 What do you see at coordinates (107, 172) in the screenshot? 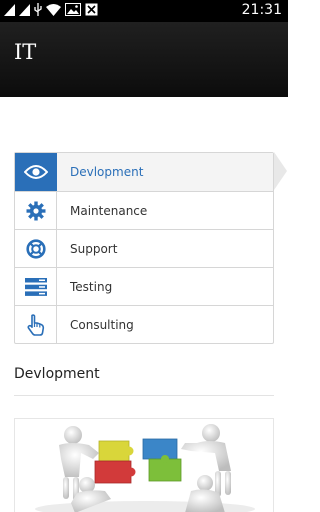
I see `menu-item-label: Devlopment` at bounding box center [107, 172].